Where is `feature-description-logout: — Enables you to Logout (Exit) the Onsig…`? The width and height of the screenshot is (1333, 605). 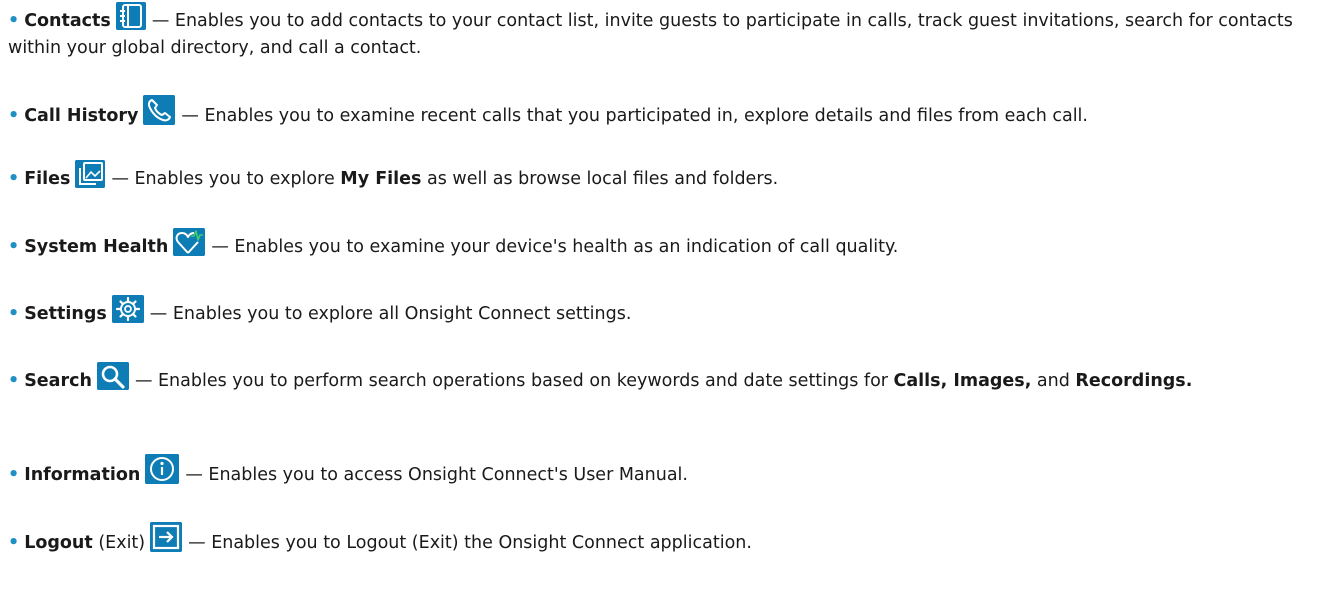 feature-description-logout: — Enables you to Logout (Exit) the Onsig… is located at coordinates (470, 543).